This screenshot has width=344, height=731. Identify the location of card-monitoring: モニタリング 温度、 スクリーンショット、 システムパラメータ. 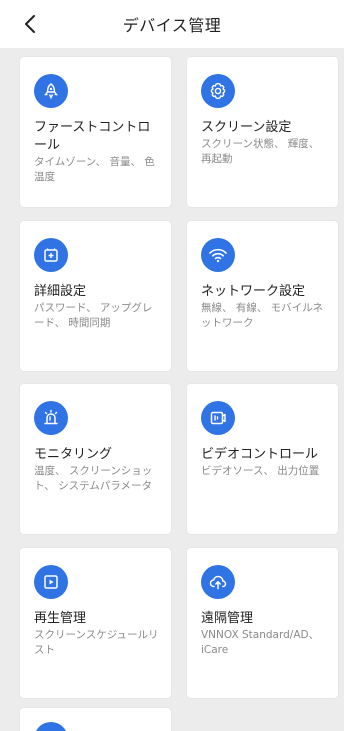
(95, 459).